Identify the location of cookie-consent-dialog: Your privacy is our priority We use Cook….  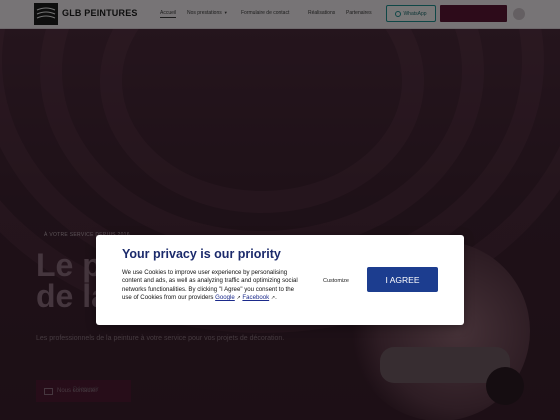
(280, 280).